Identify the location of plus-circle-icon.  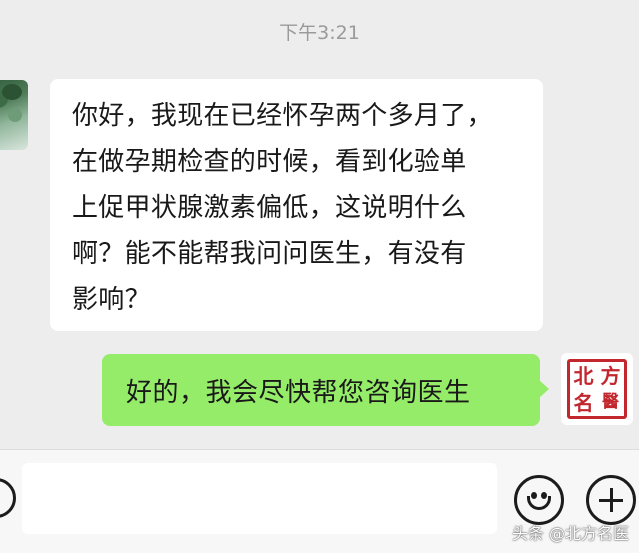
(611, 500).